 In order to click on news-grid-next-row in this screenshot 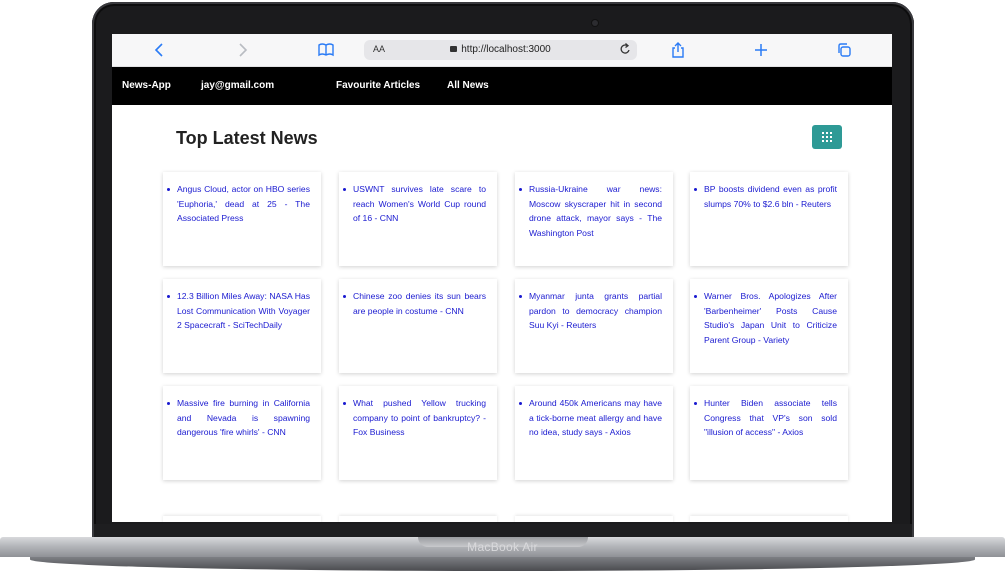, I will do `click(506, 519)`.